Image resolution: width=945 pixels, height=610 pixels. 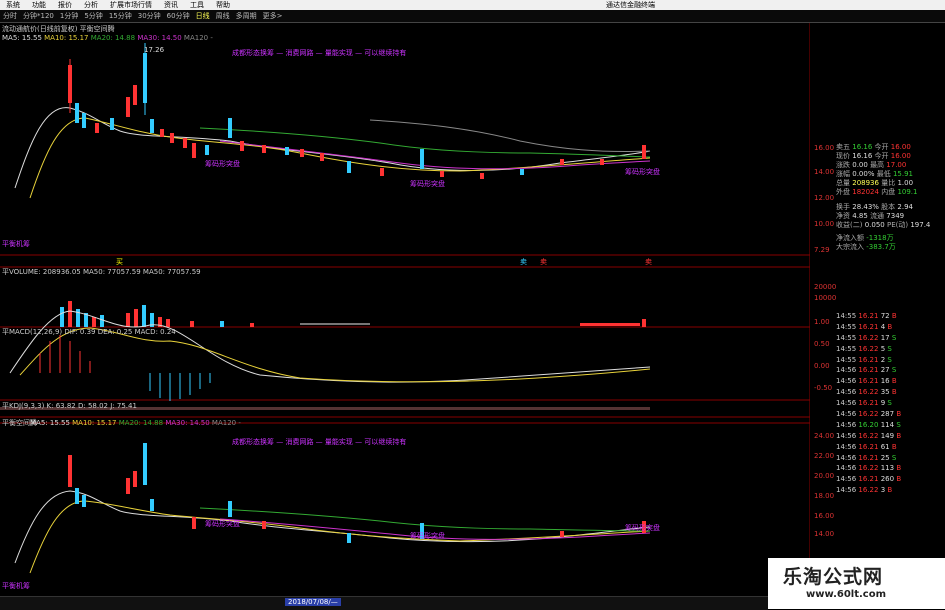 I want to click on date-badge: 2018/07/08/—, so click(x=313, y=602).